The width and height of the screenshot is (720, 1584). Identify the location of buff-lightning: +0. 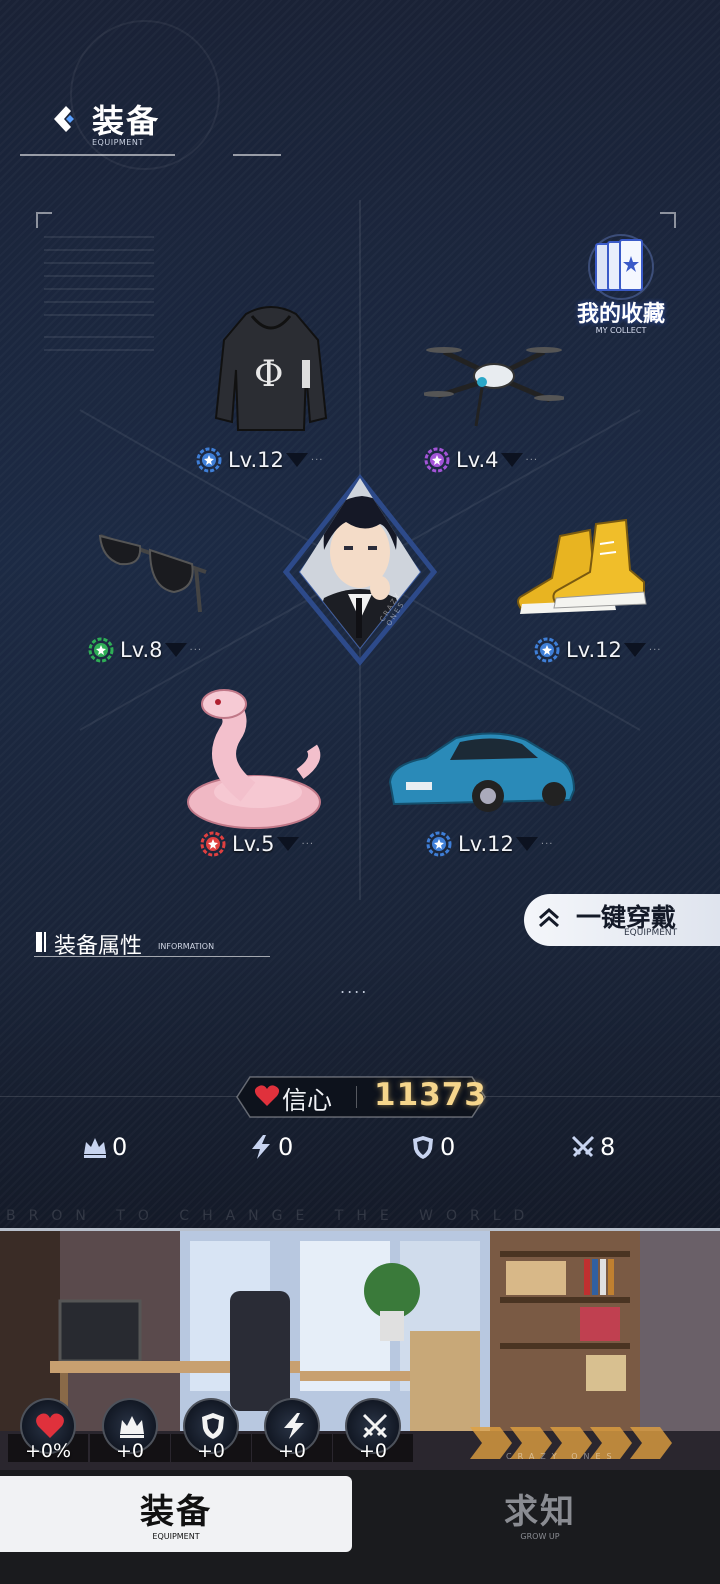
(292, 1432).